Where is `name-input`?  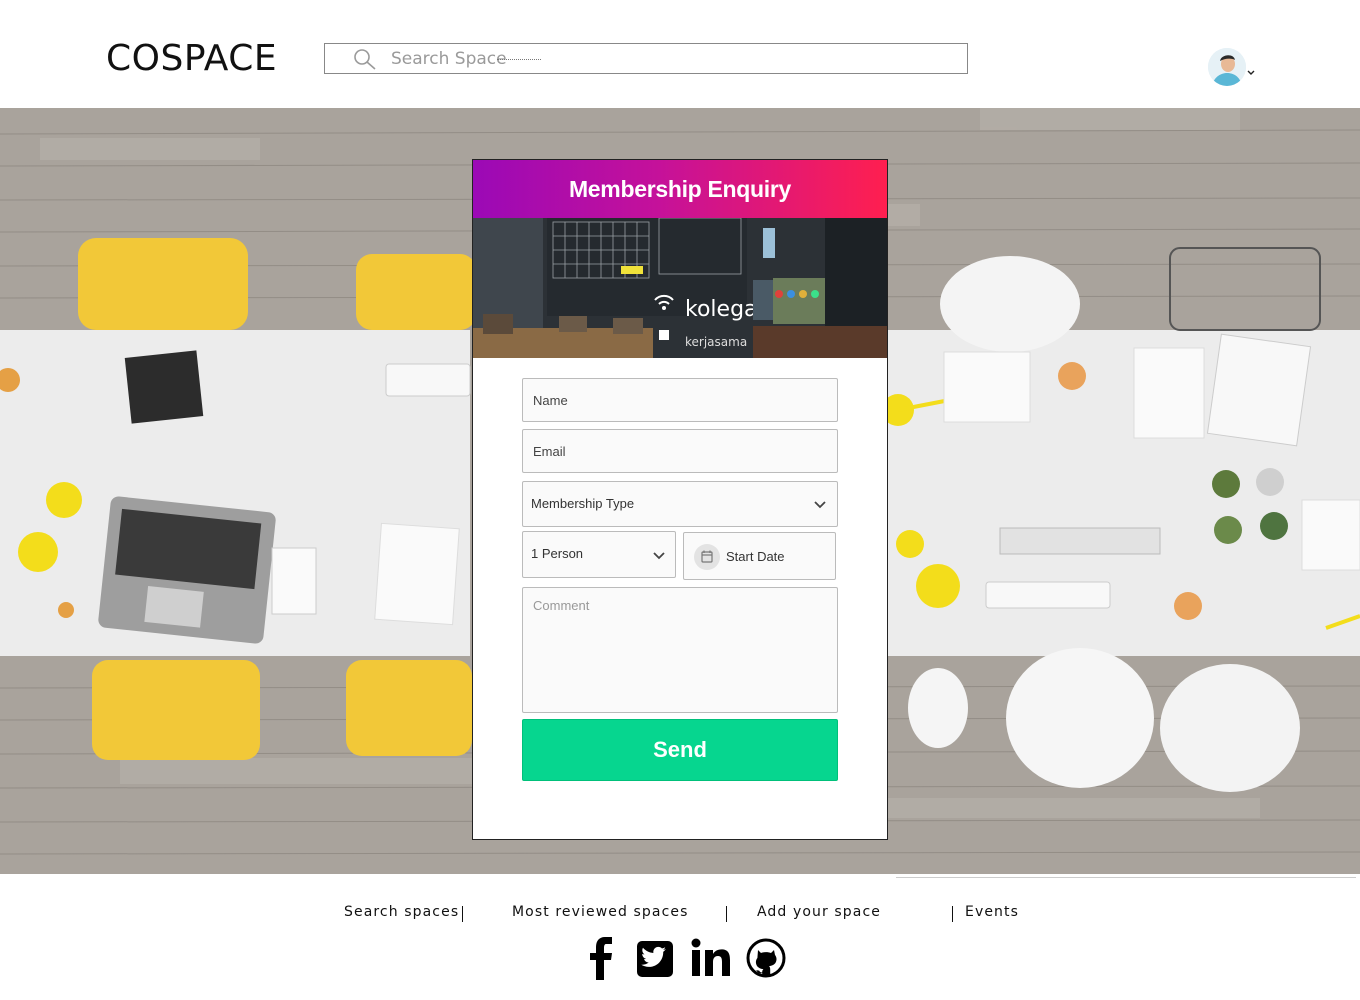
name-input is located at coordinates (678, 400).